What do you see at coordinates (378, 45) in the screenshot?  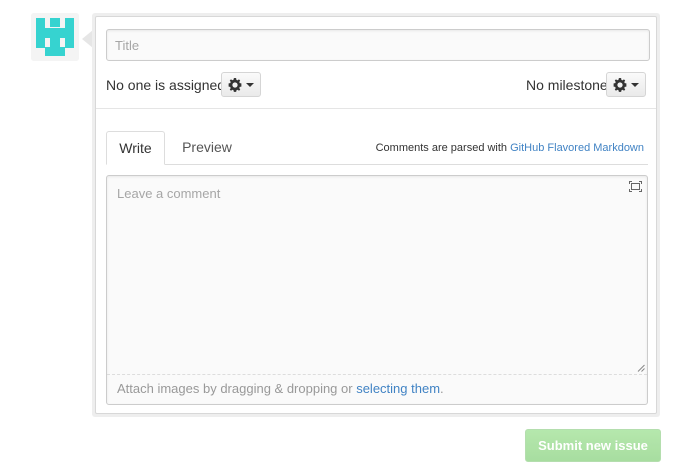 I see `title-input` at bounding box center [378, 45].